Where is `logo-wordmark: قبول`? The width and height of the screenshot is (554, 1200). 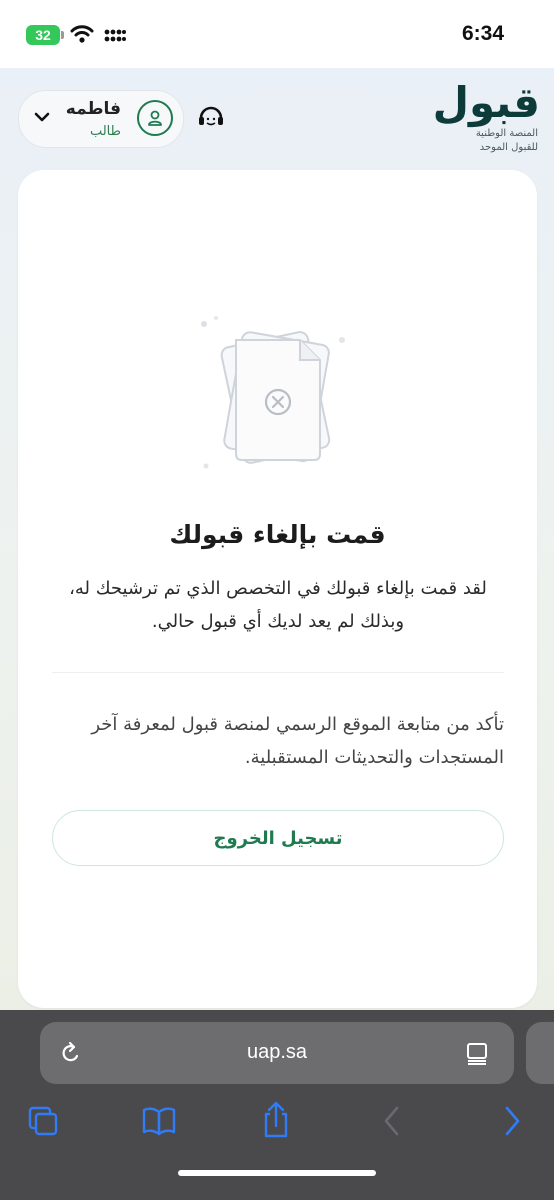
logo-wordmark: قبول is located at coordinates (486, 102).